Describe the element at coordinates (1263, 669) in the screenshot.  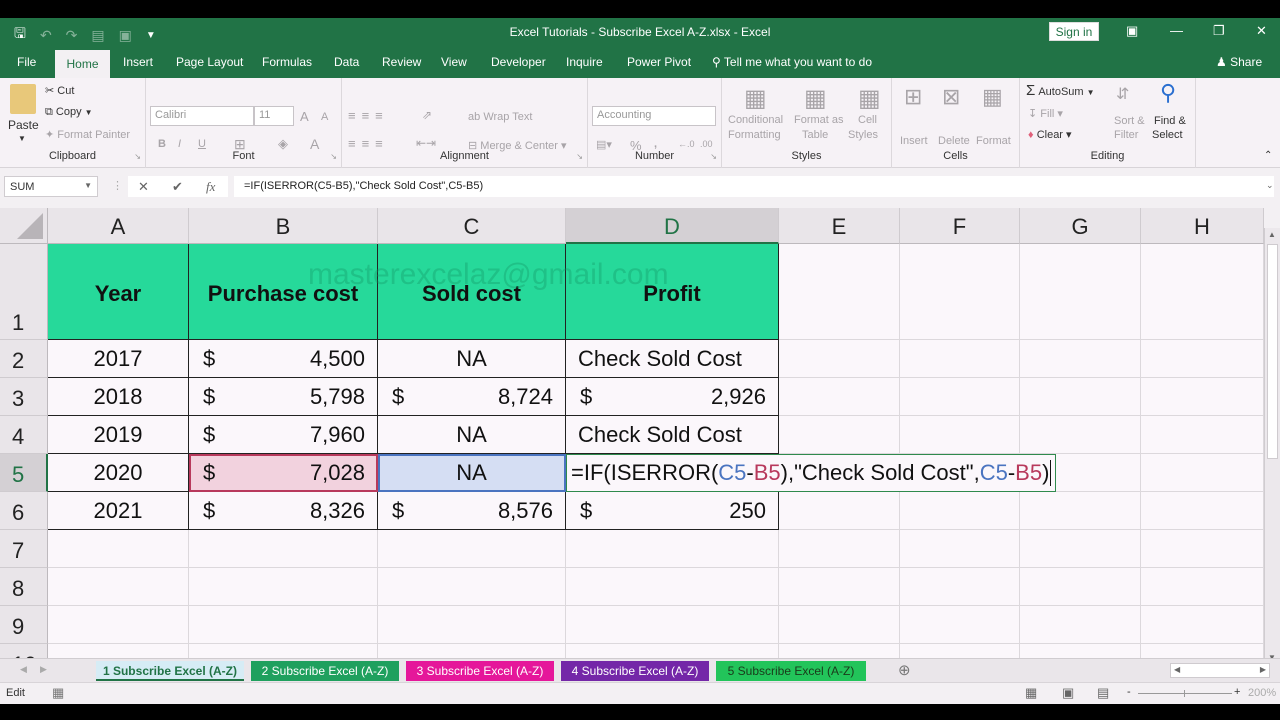
I see `scroll-right-icon: ▶` at that location.